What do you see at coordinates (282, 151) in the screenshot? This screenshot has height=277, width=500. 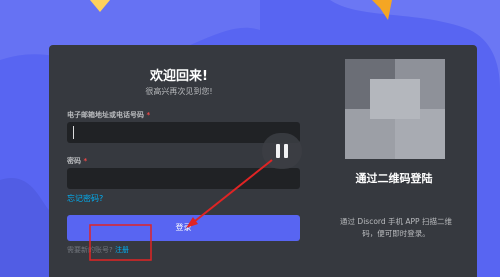 I see `pause-icon` at bounding box center [282, 151].